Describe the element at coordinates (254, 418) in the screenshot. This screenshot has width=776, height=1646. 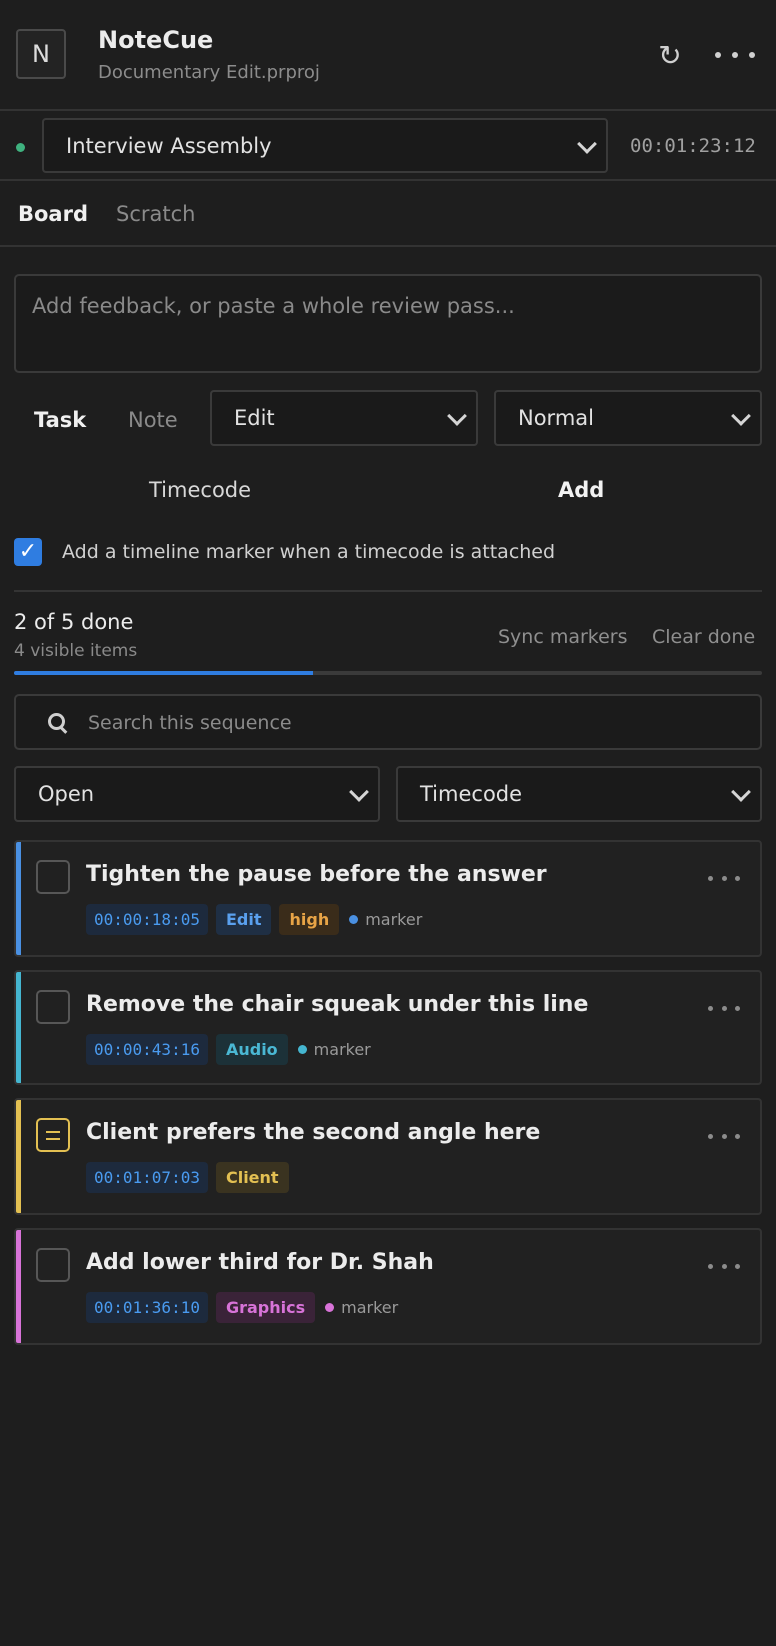
I see `category-select-value: Edit` at that location.